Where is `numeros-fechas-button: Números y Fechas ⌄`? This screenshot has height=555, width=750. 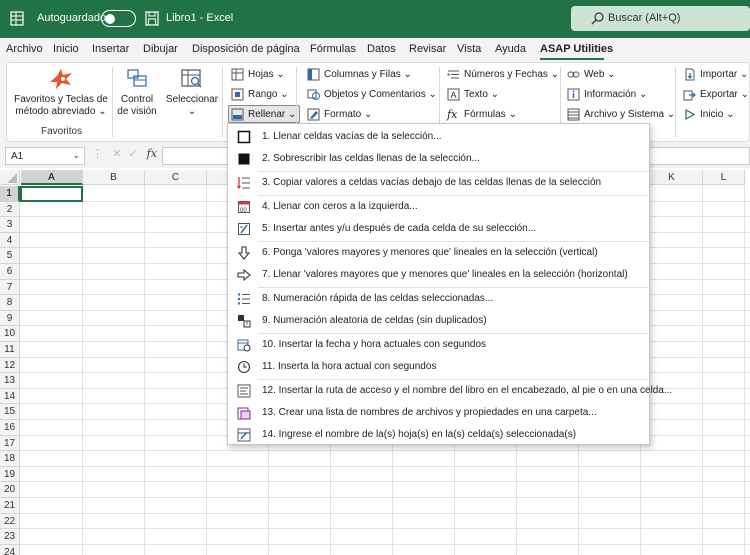
numeros-fechas-button: Números y Fechas ⌄ is located at coordinates (503, 74).